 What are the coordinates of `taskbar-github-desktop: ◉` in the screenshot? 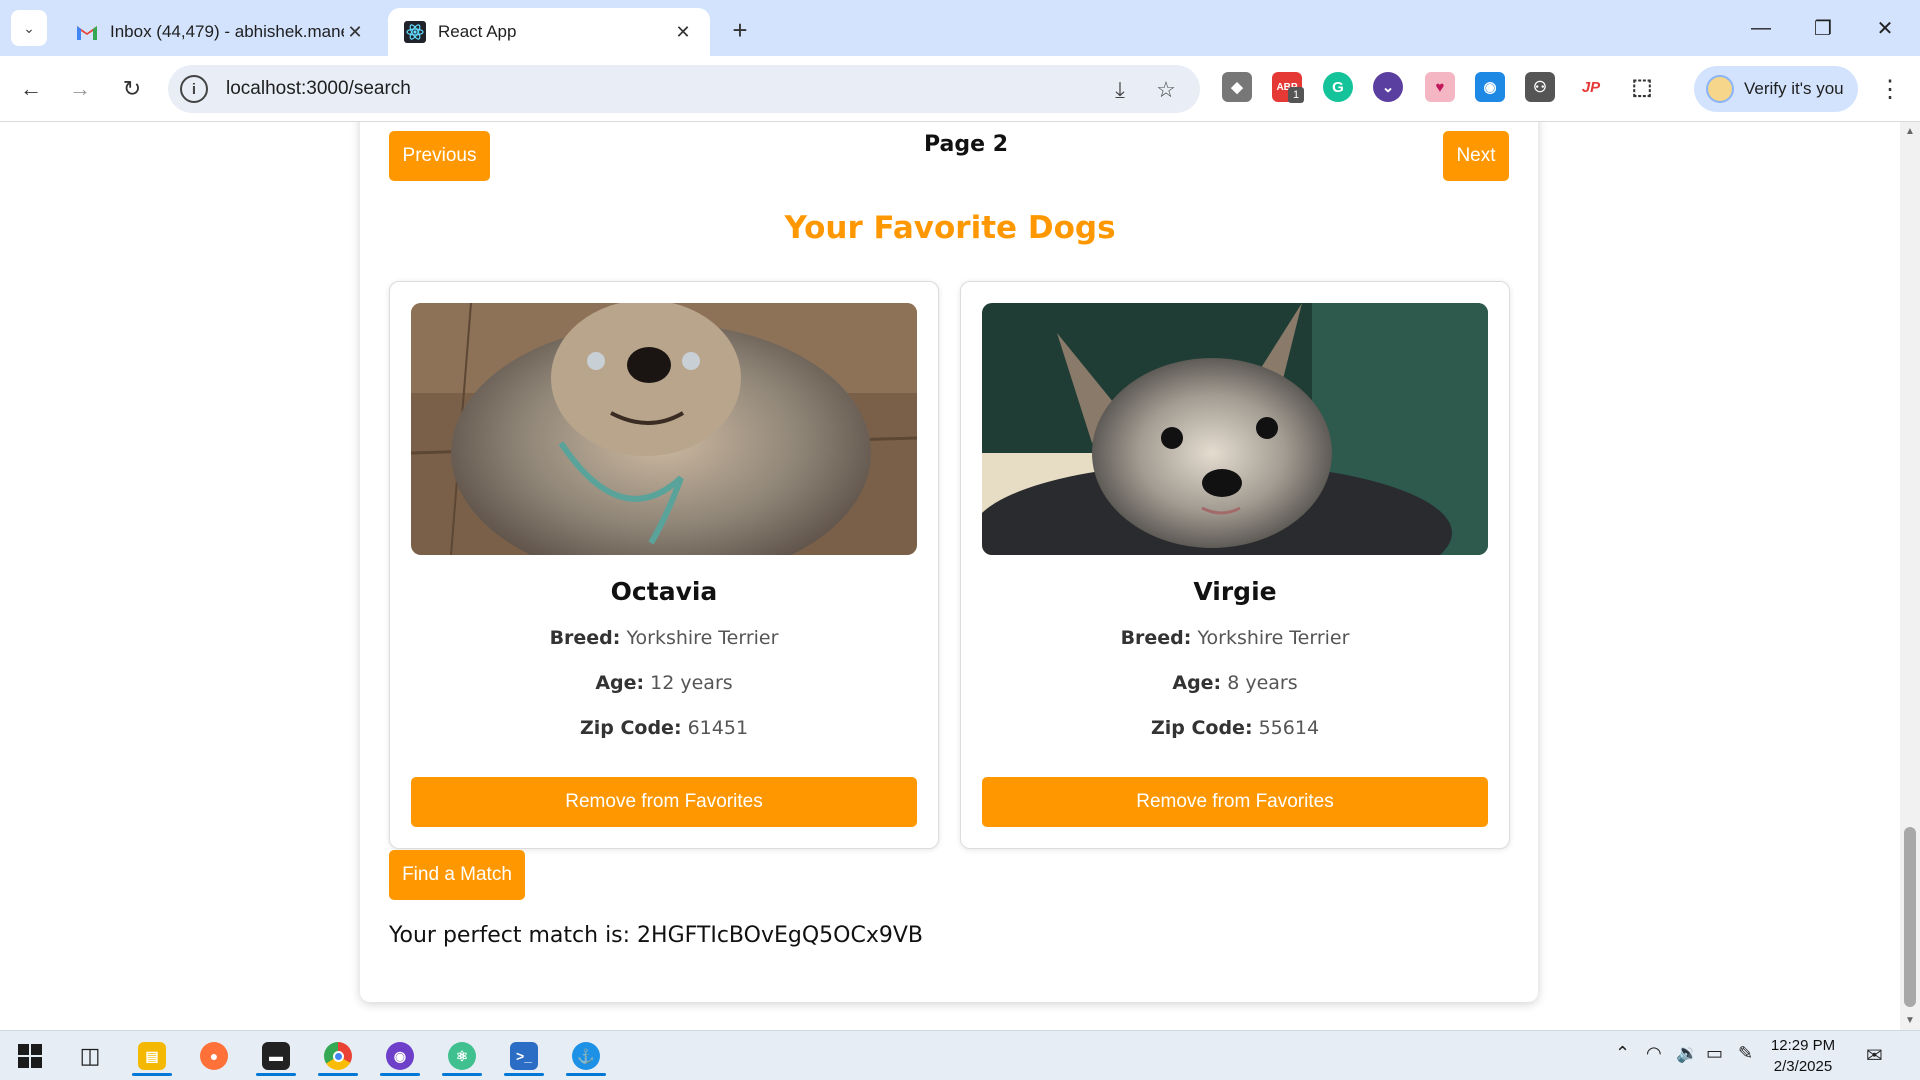 It's located at (400, 1056).